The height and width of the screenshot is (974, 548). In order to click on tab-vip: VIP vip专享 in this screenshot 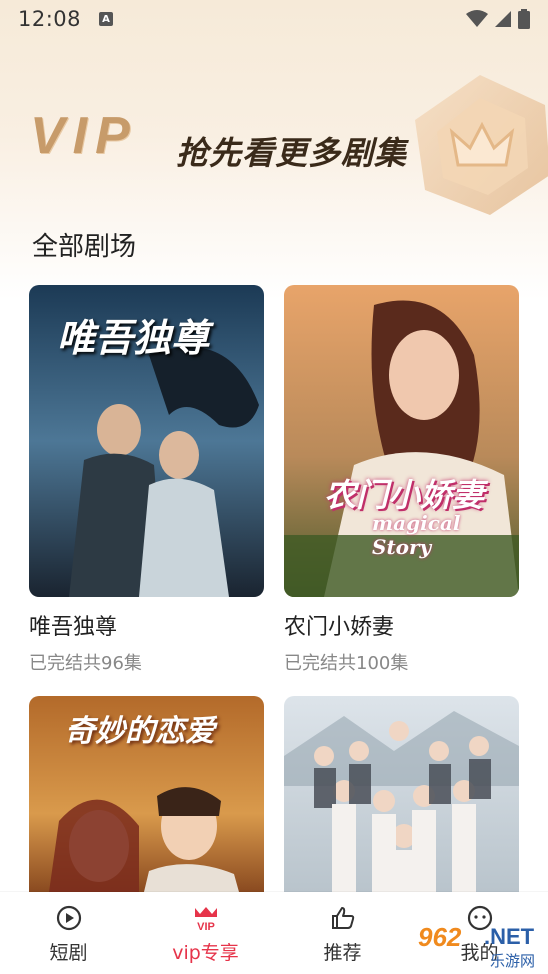, I will do `click(205, 933)`.